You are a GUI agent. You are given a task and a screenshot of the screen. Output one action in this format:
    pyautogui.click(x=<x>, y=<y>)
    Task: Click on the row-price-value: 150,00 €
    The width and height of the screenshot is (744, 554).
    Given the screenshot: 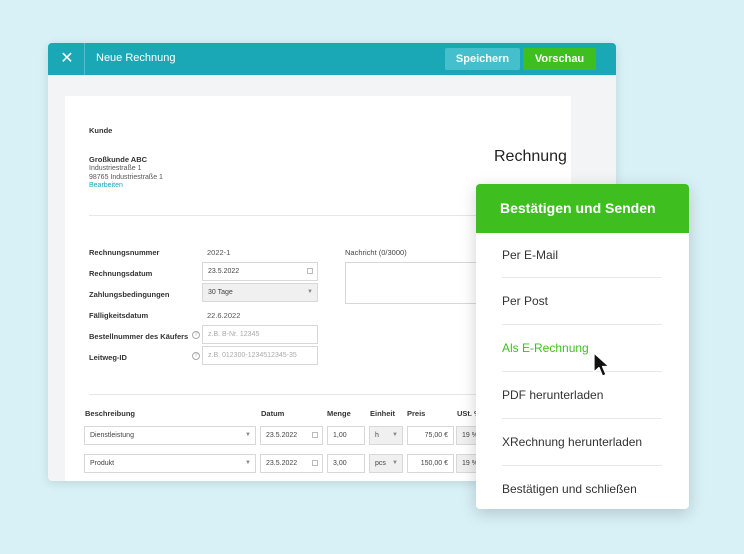 What is the action you would take?
    pyautogui.click(x=434, y=463)
    